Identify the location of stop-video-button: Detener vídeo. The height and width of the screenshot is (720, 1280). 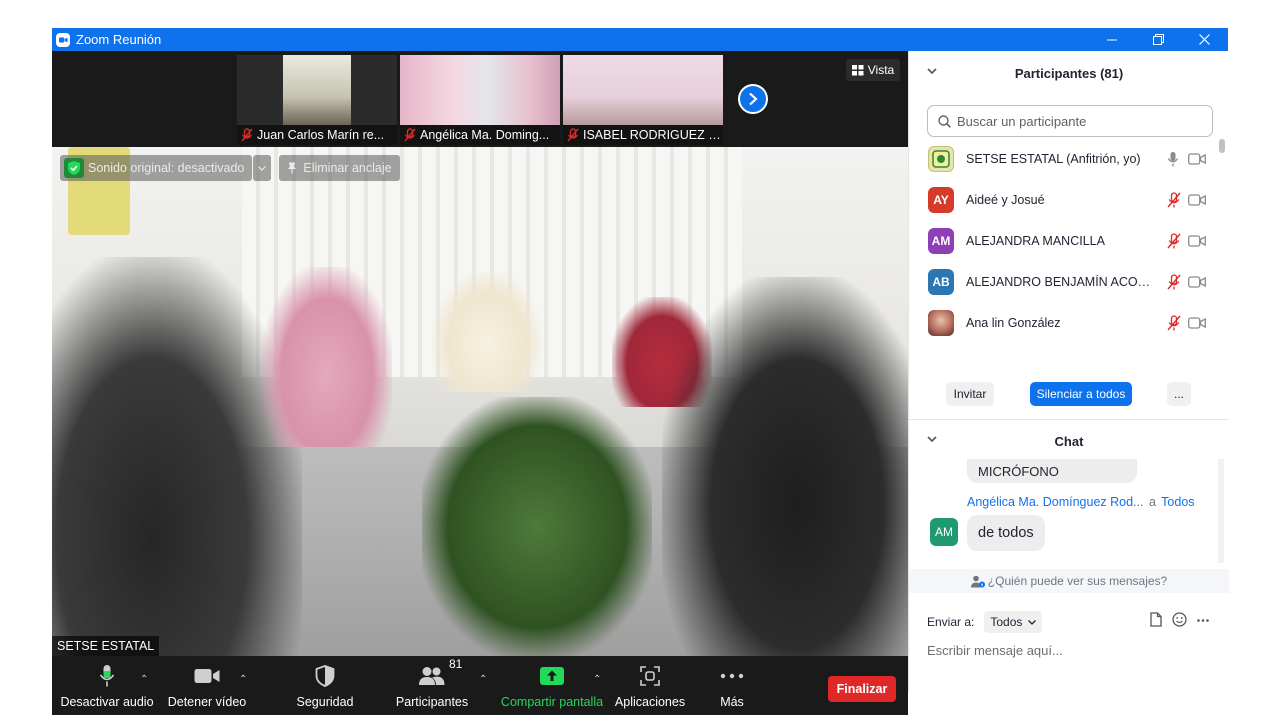
(207, 685).